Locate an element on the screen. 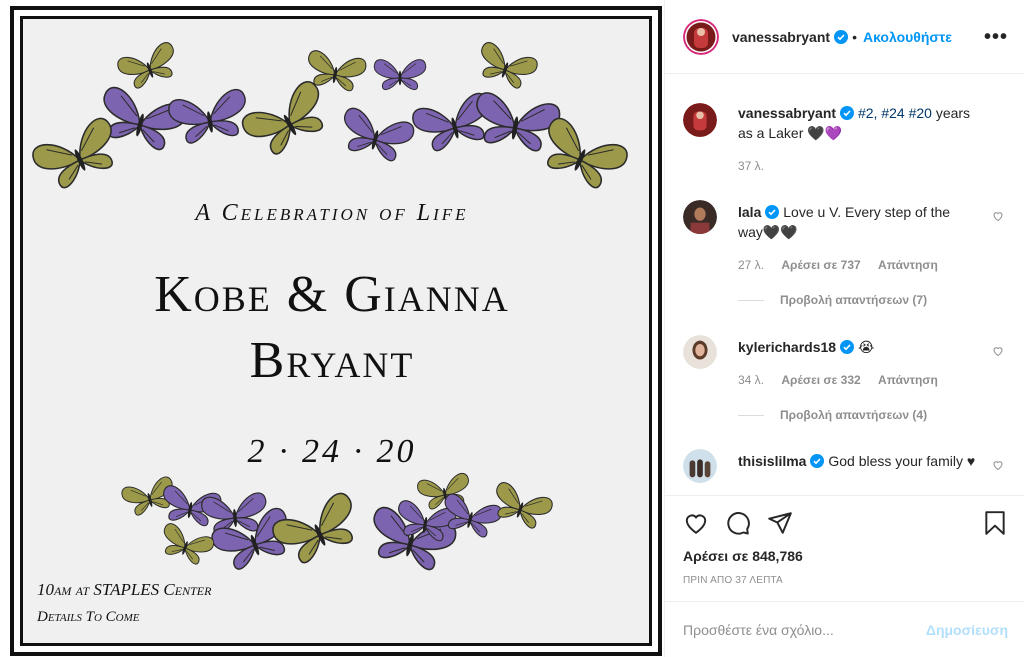  comment-username: kylerichards18 is located at coordinates (787, 347).